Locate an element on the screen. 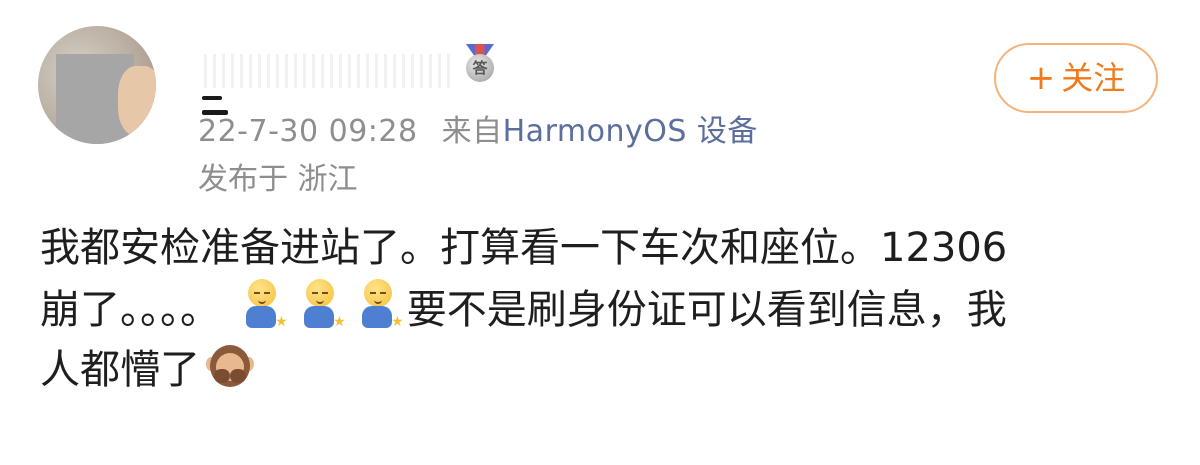 This screenshot has width=1200, height=465. plus-icon: + is located at coordinates (1041, 78).